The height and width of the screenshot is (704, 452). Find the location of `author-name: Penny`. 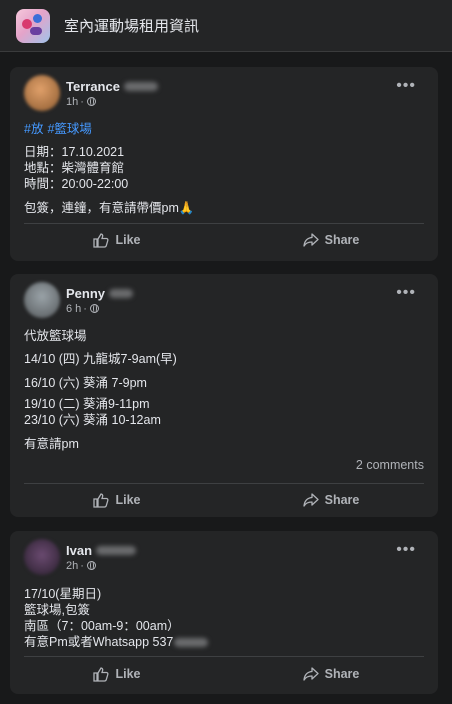

author-name: Penny is located at coordinates (85, 293).